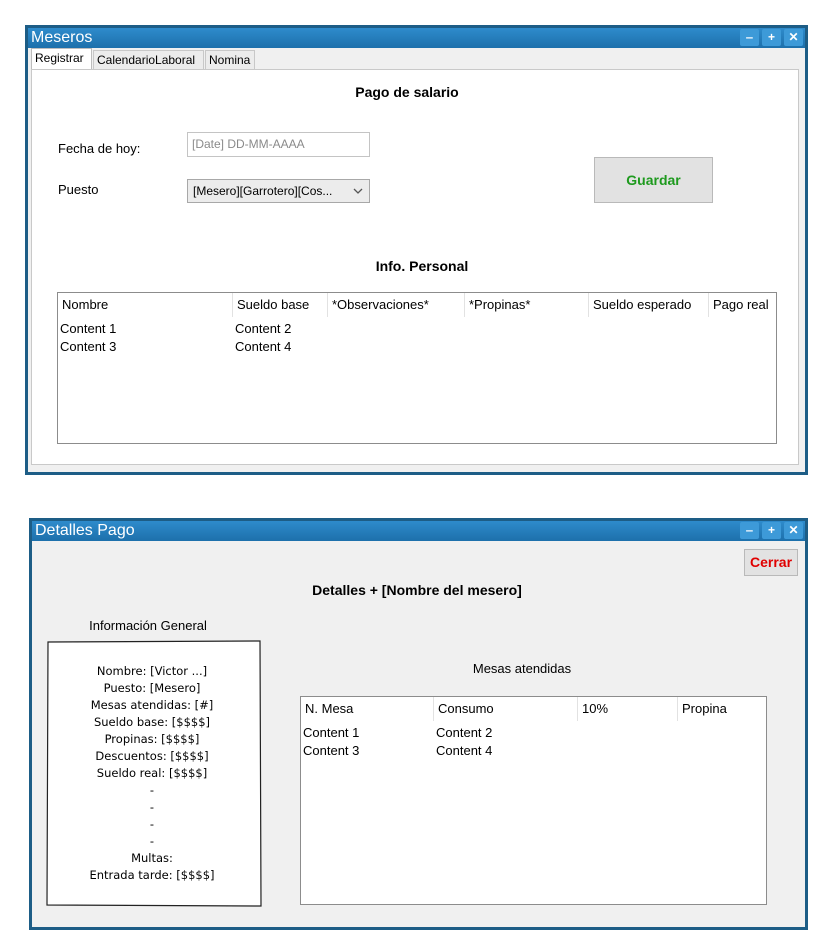 This screenshot has height=948, width=833. I want to click on receipt-line: Descuentos: [$$$$], so click(152, 756).